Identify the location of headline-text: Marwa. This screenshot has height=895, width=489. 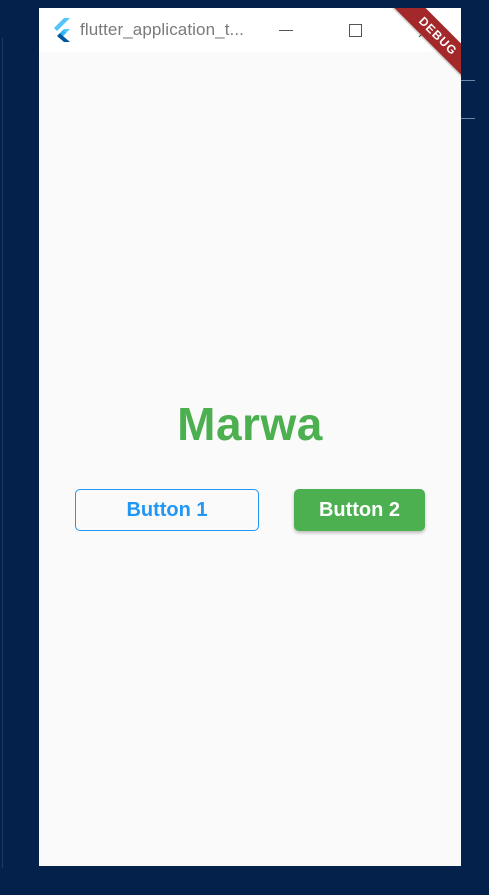
(250, 424).